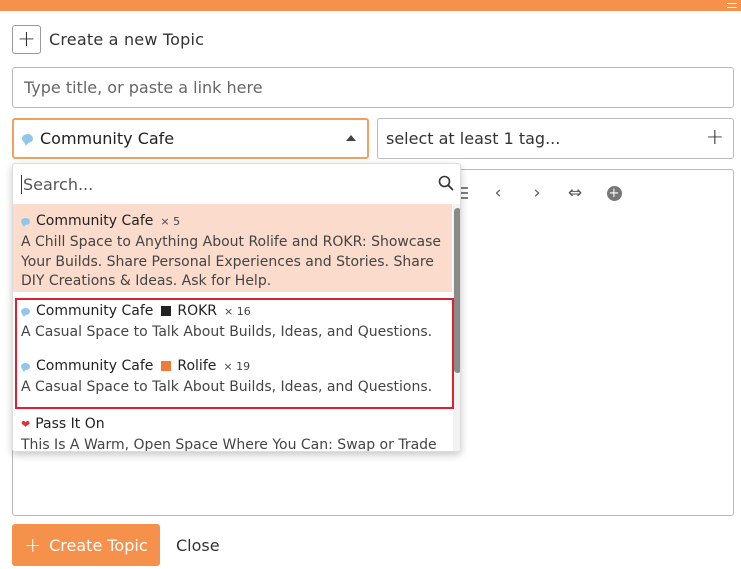 This screenshot has width=741, height=569. I want to click on dropdown-scrollbar, so click(456, 327).